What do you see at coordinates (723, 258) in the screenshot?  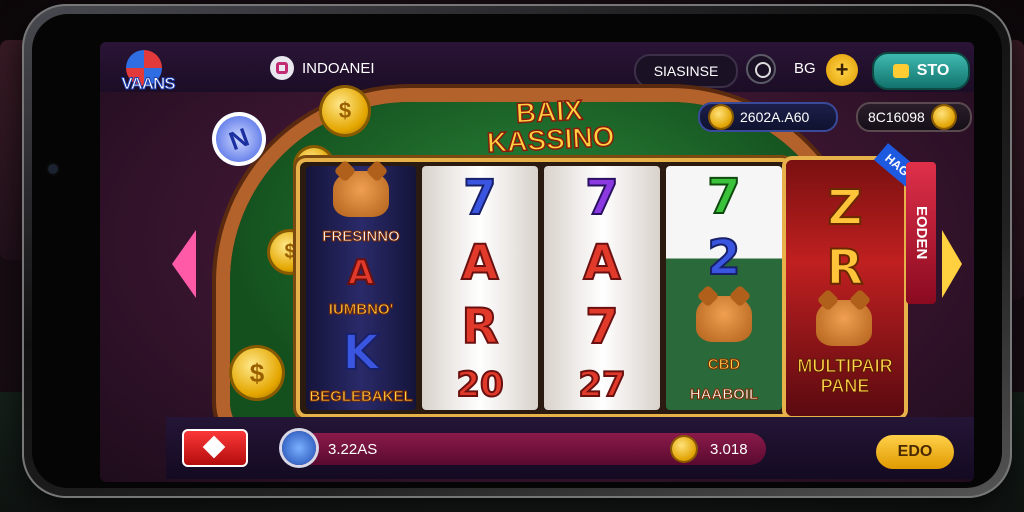 I see `reel-symbol: 2` at bounding box center [723, 258].